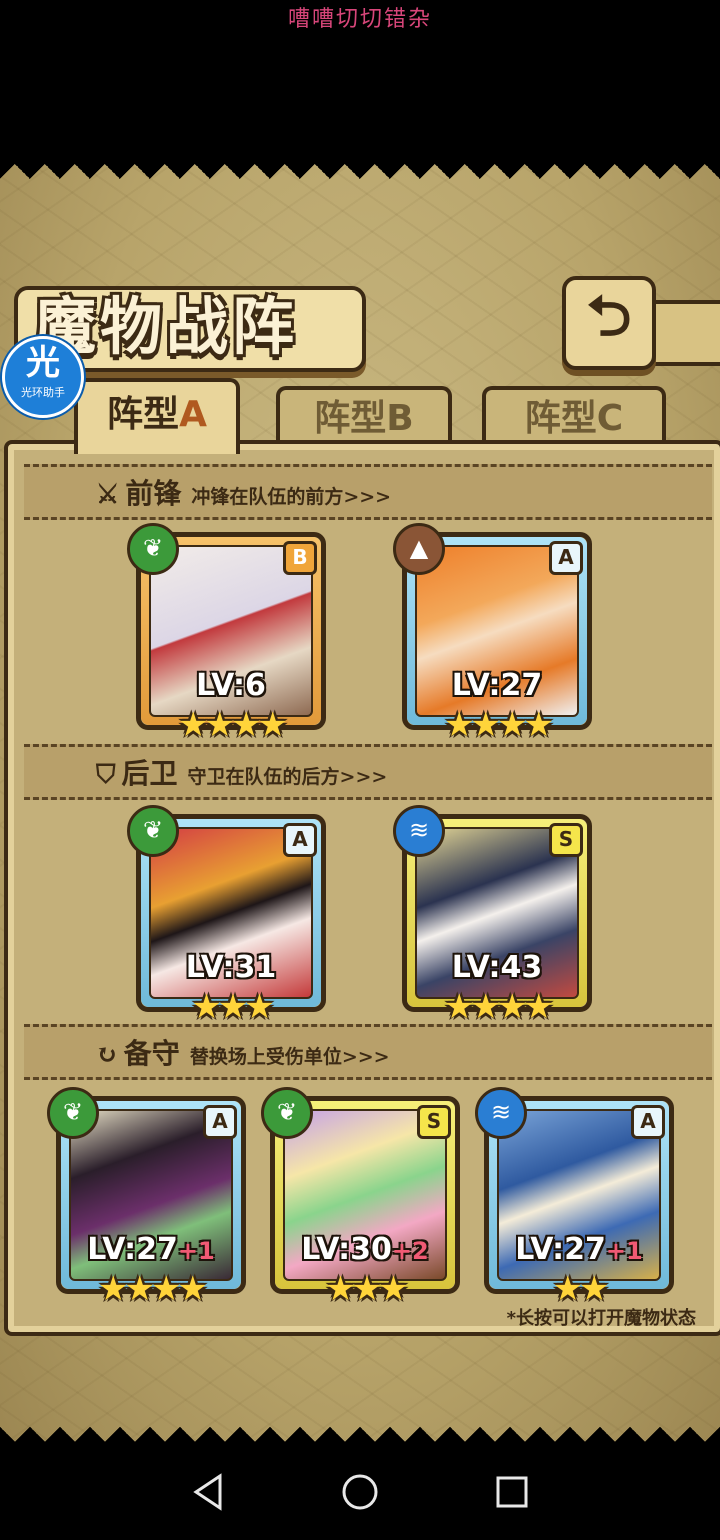 The width and height of the screenshot is (720, 1540). Describe the element at coordinates (684, 333) in the screenshot. I see `back-button-tail` at that location.